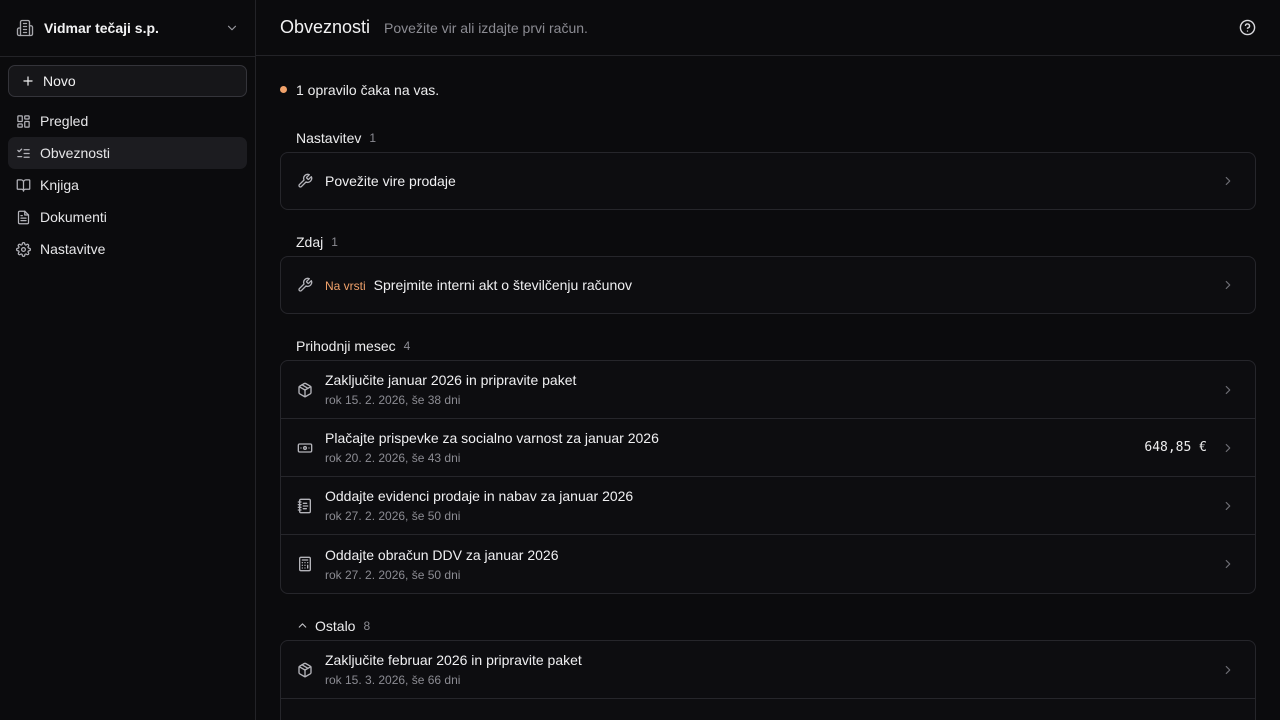 Image resolution: width=1280 pixels, height=720 pixels. What do you see at coordinates (393, 680) in the screenshot?
I see `task-due: rok 15. 3. 2026, še 66 dni` at bounding box center [393, 680].